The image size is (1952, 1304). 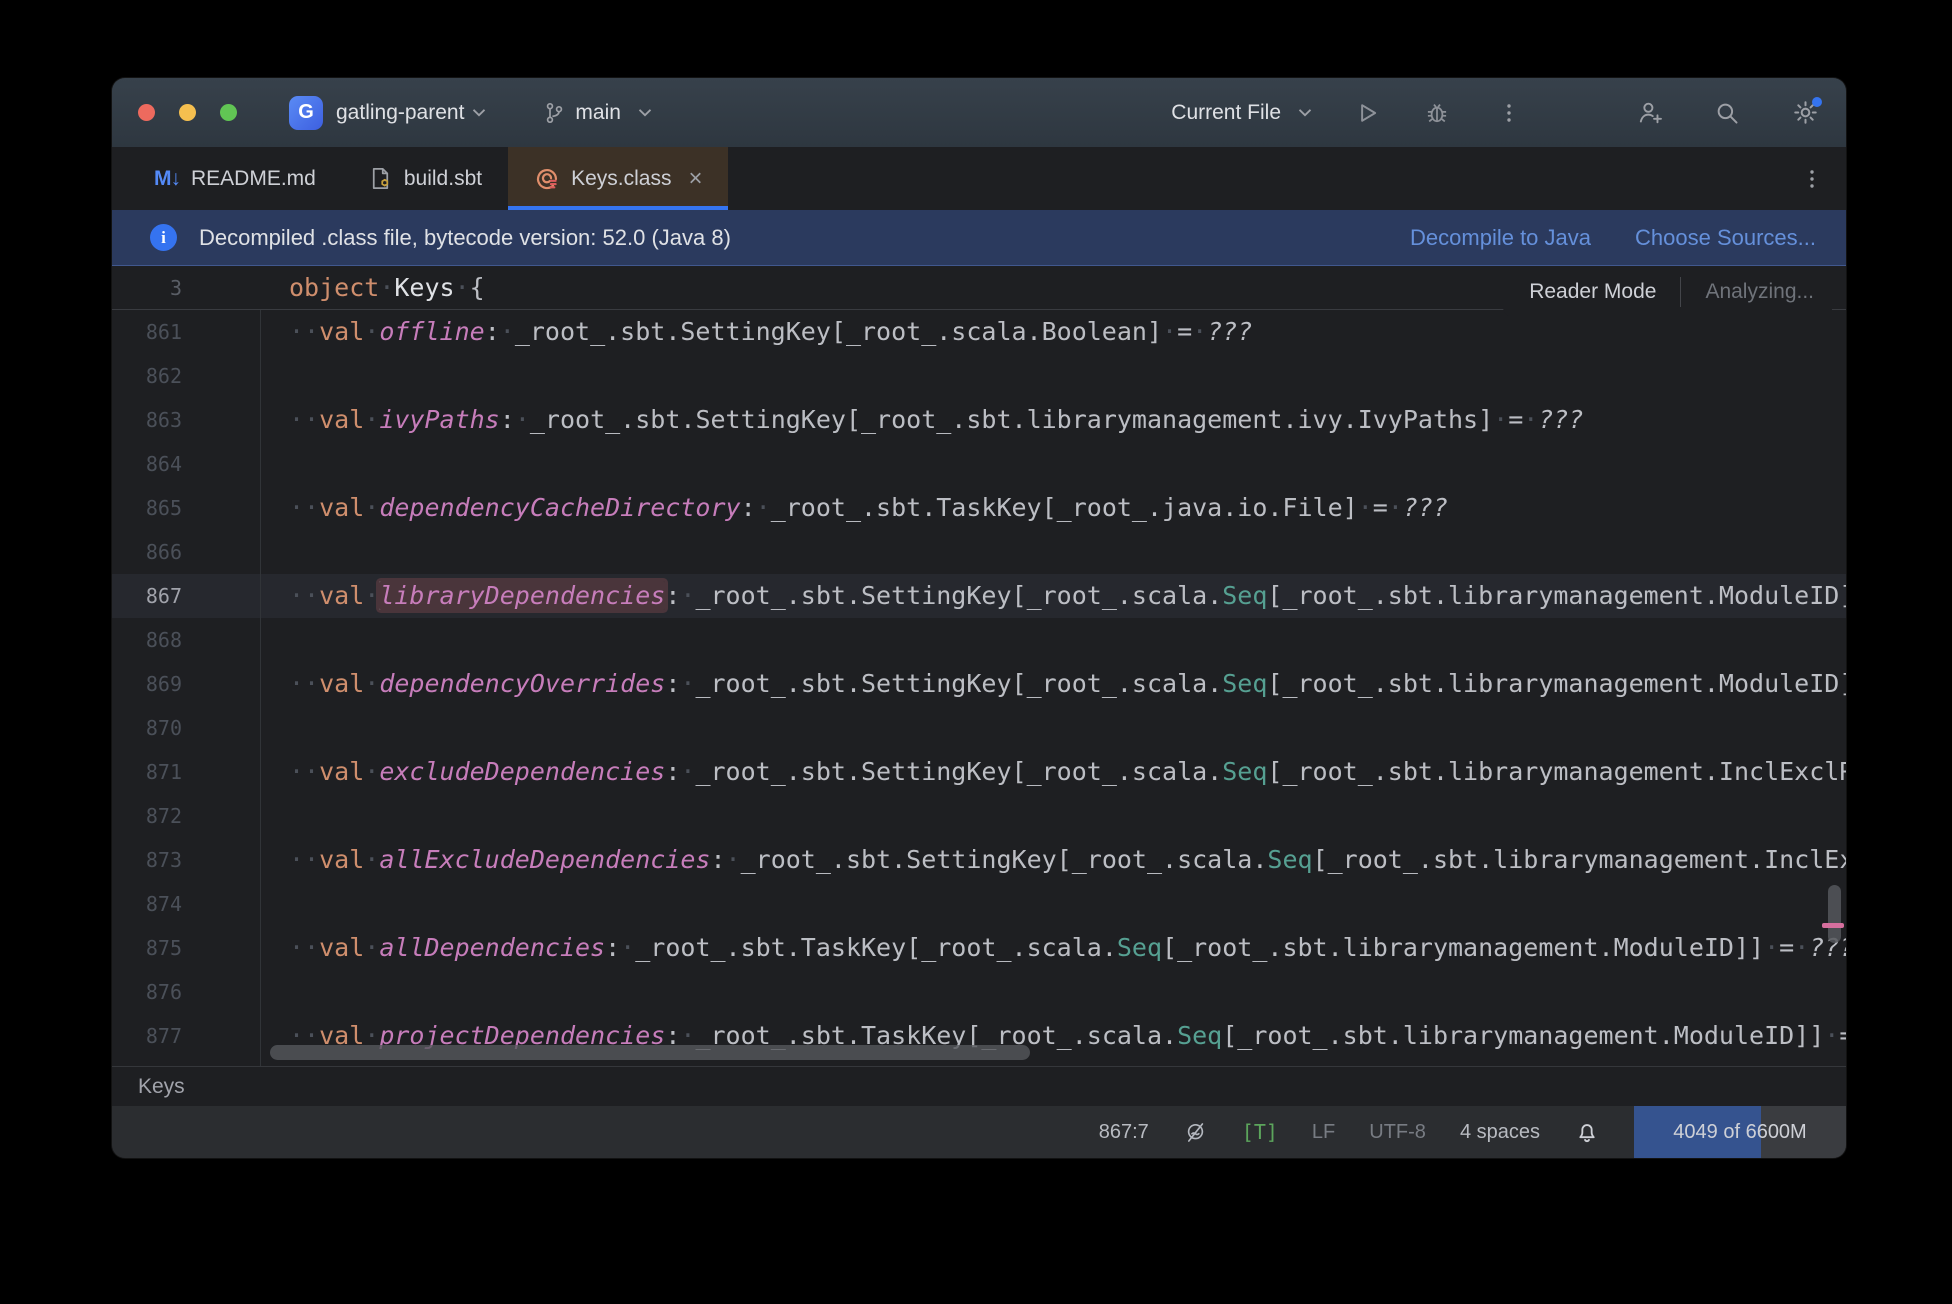 I want to click on code-token: allExcludeDependencies, so click(x=545, y=859).